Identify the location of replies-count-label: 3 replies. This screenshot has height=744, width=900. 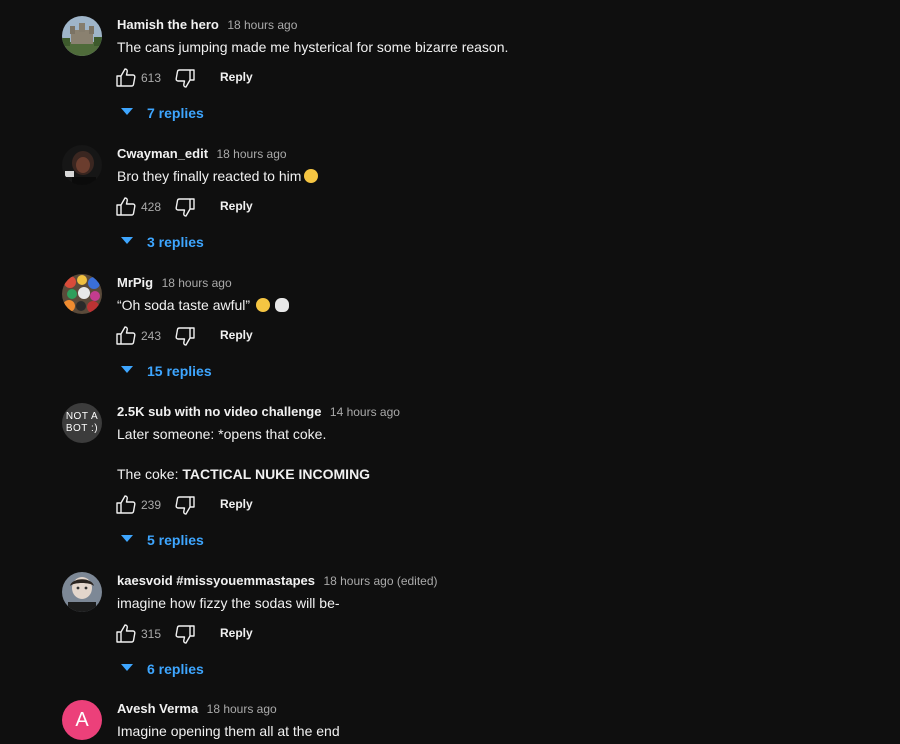
(175, 242).